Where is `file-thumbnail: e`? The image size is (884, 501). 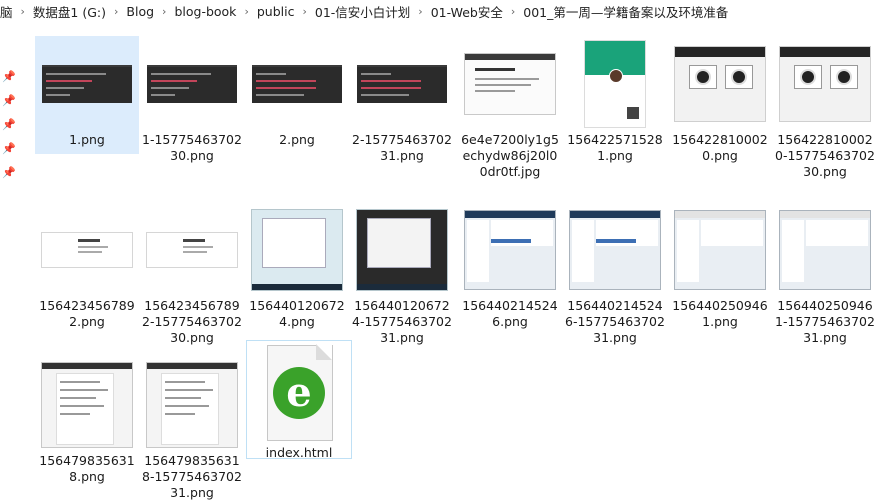
file-thumbnail: e is located at coordinates (299, 392).